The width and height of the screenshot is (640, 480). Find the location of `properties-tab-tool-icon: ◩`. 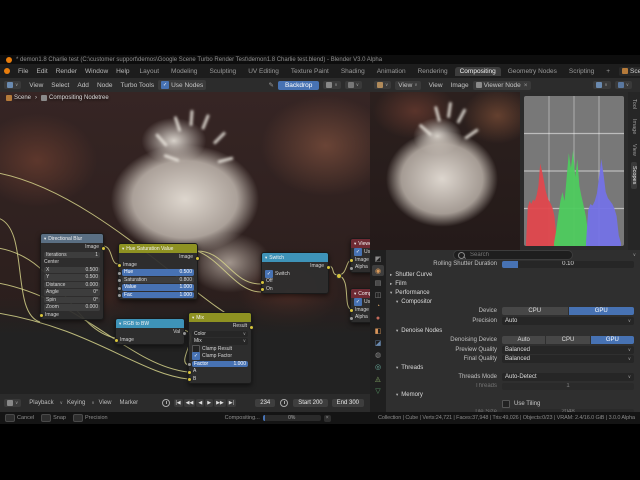

properties-tab-tool-icon: ◩ is located at coordinates (378, 258).